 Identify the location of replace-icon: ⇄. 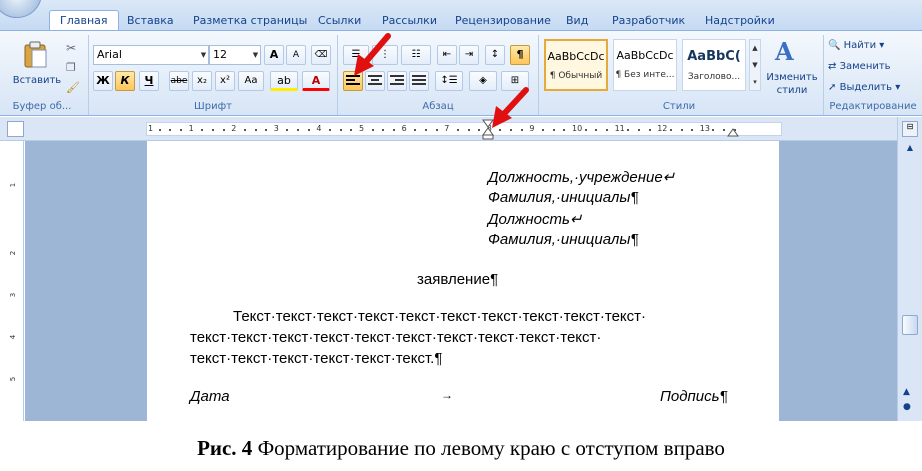
(832, 66).